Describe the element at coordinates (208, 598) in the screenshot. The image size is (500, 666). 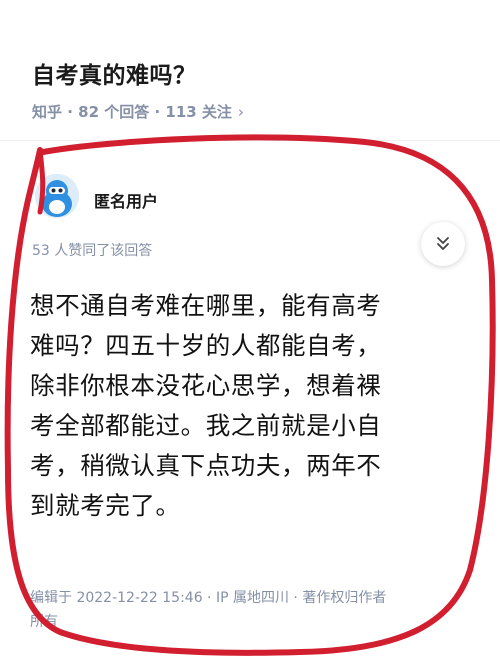
I see `footer-line: 编辑于 2022-12-22 15:46 · IP 属地四川 · 著作权归作者` at that location.